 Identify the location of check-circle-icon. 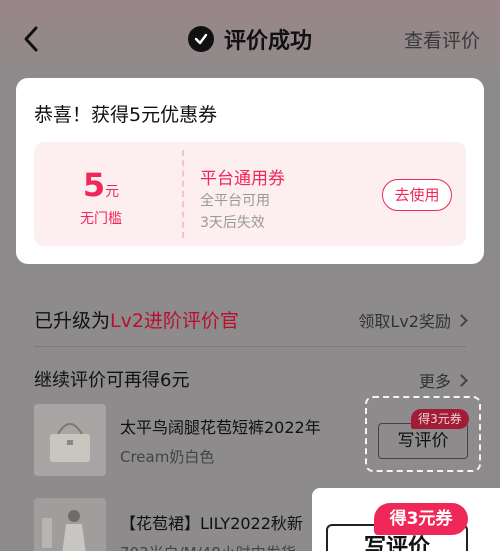
(201, 39).